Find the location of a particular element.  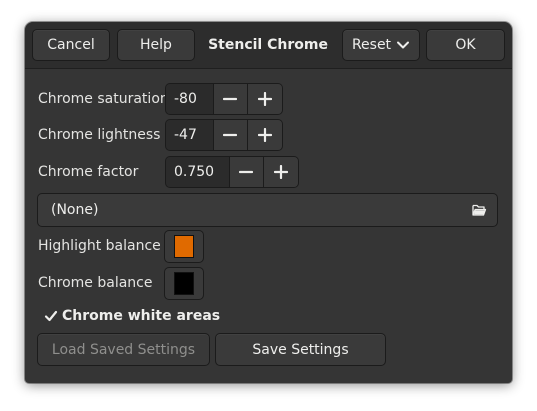

chrome-factor-increment-button is located at coordinates (280, 172).